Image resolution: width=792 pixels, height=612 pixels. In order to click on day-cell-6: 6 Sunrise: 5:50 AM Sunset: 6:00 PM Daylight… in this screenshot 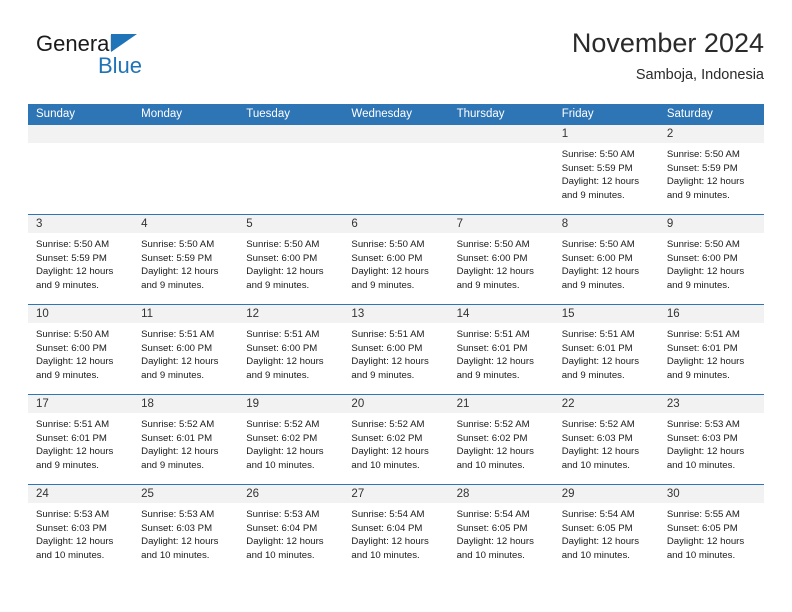, I will do `click(396, 259)`.